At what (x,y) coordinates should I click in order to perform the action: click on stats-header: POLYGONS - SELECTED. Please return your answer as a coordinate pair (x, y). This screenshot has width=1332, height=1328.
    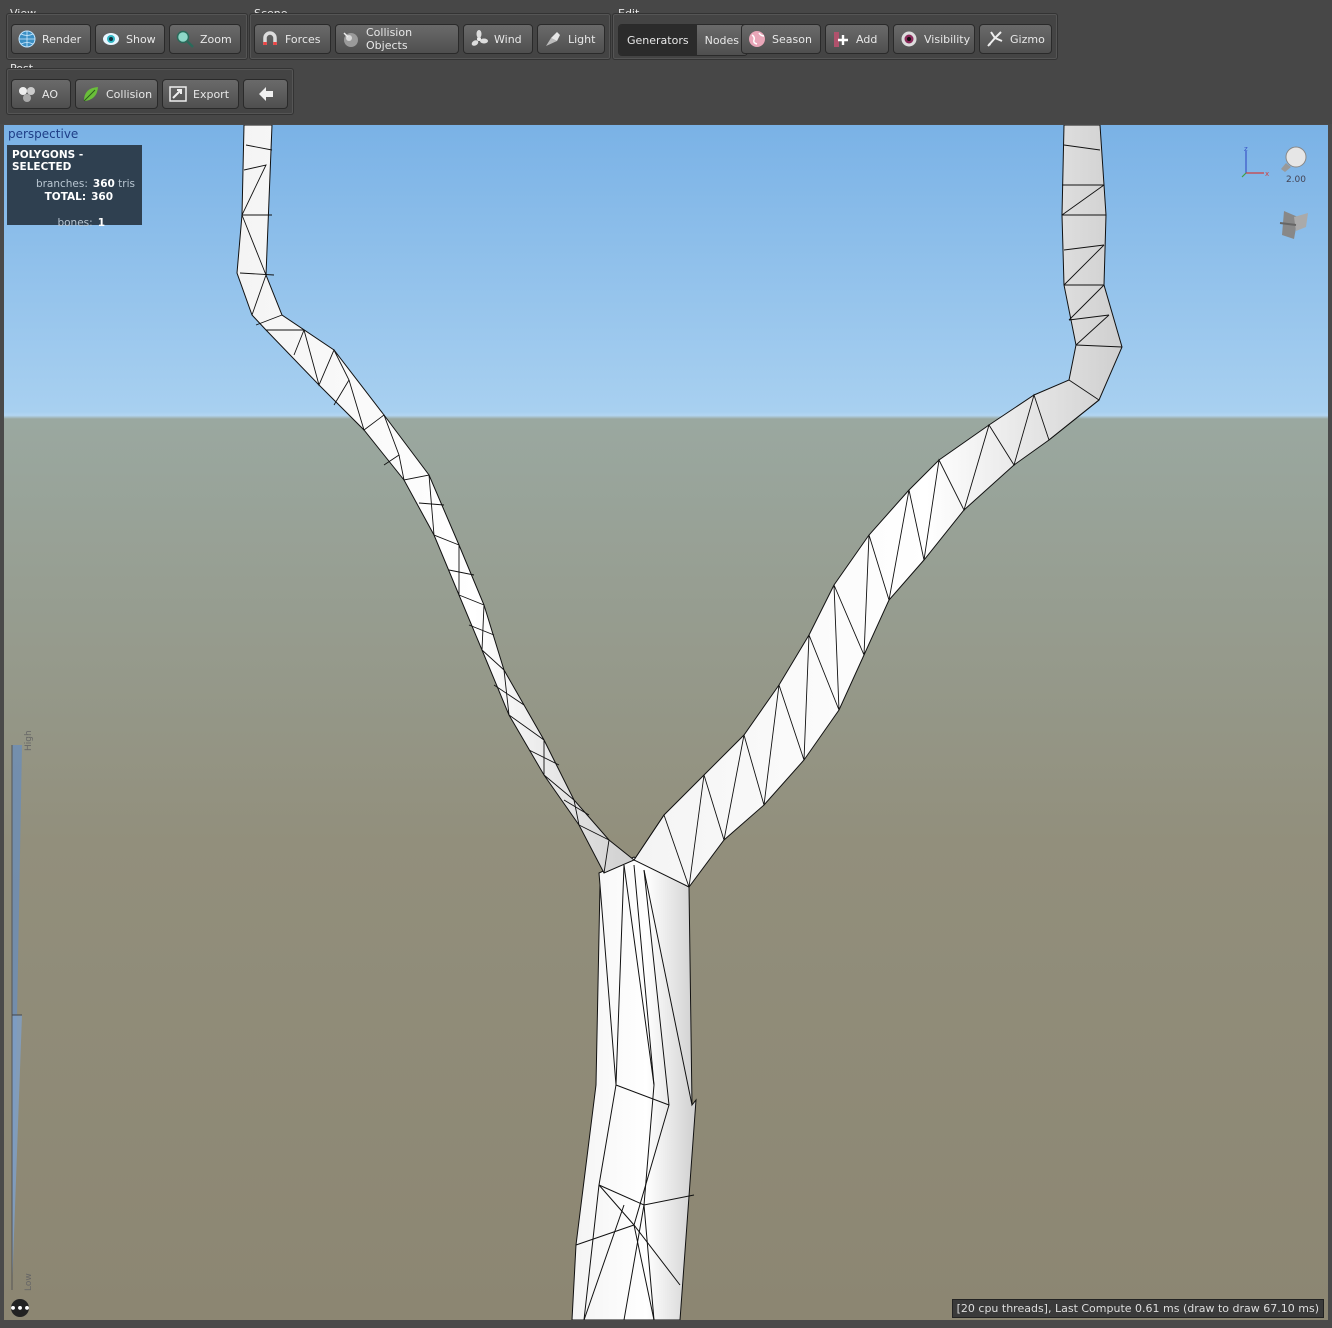
    Looking at the image, I should click on (48, 161).